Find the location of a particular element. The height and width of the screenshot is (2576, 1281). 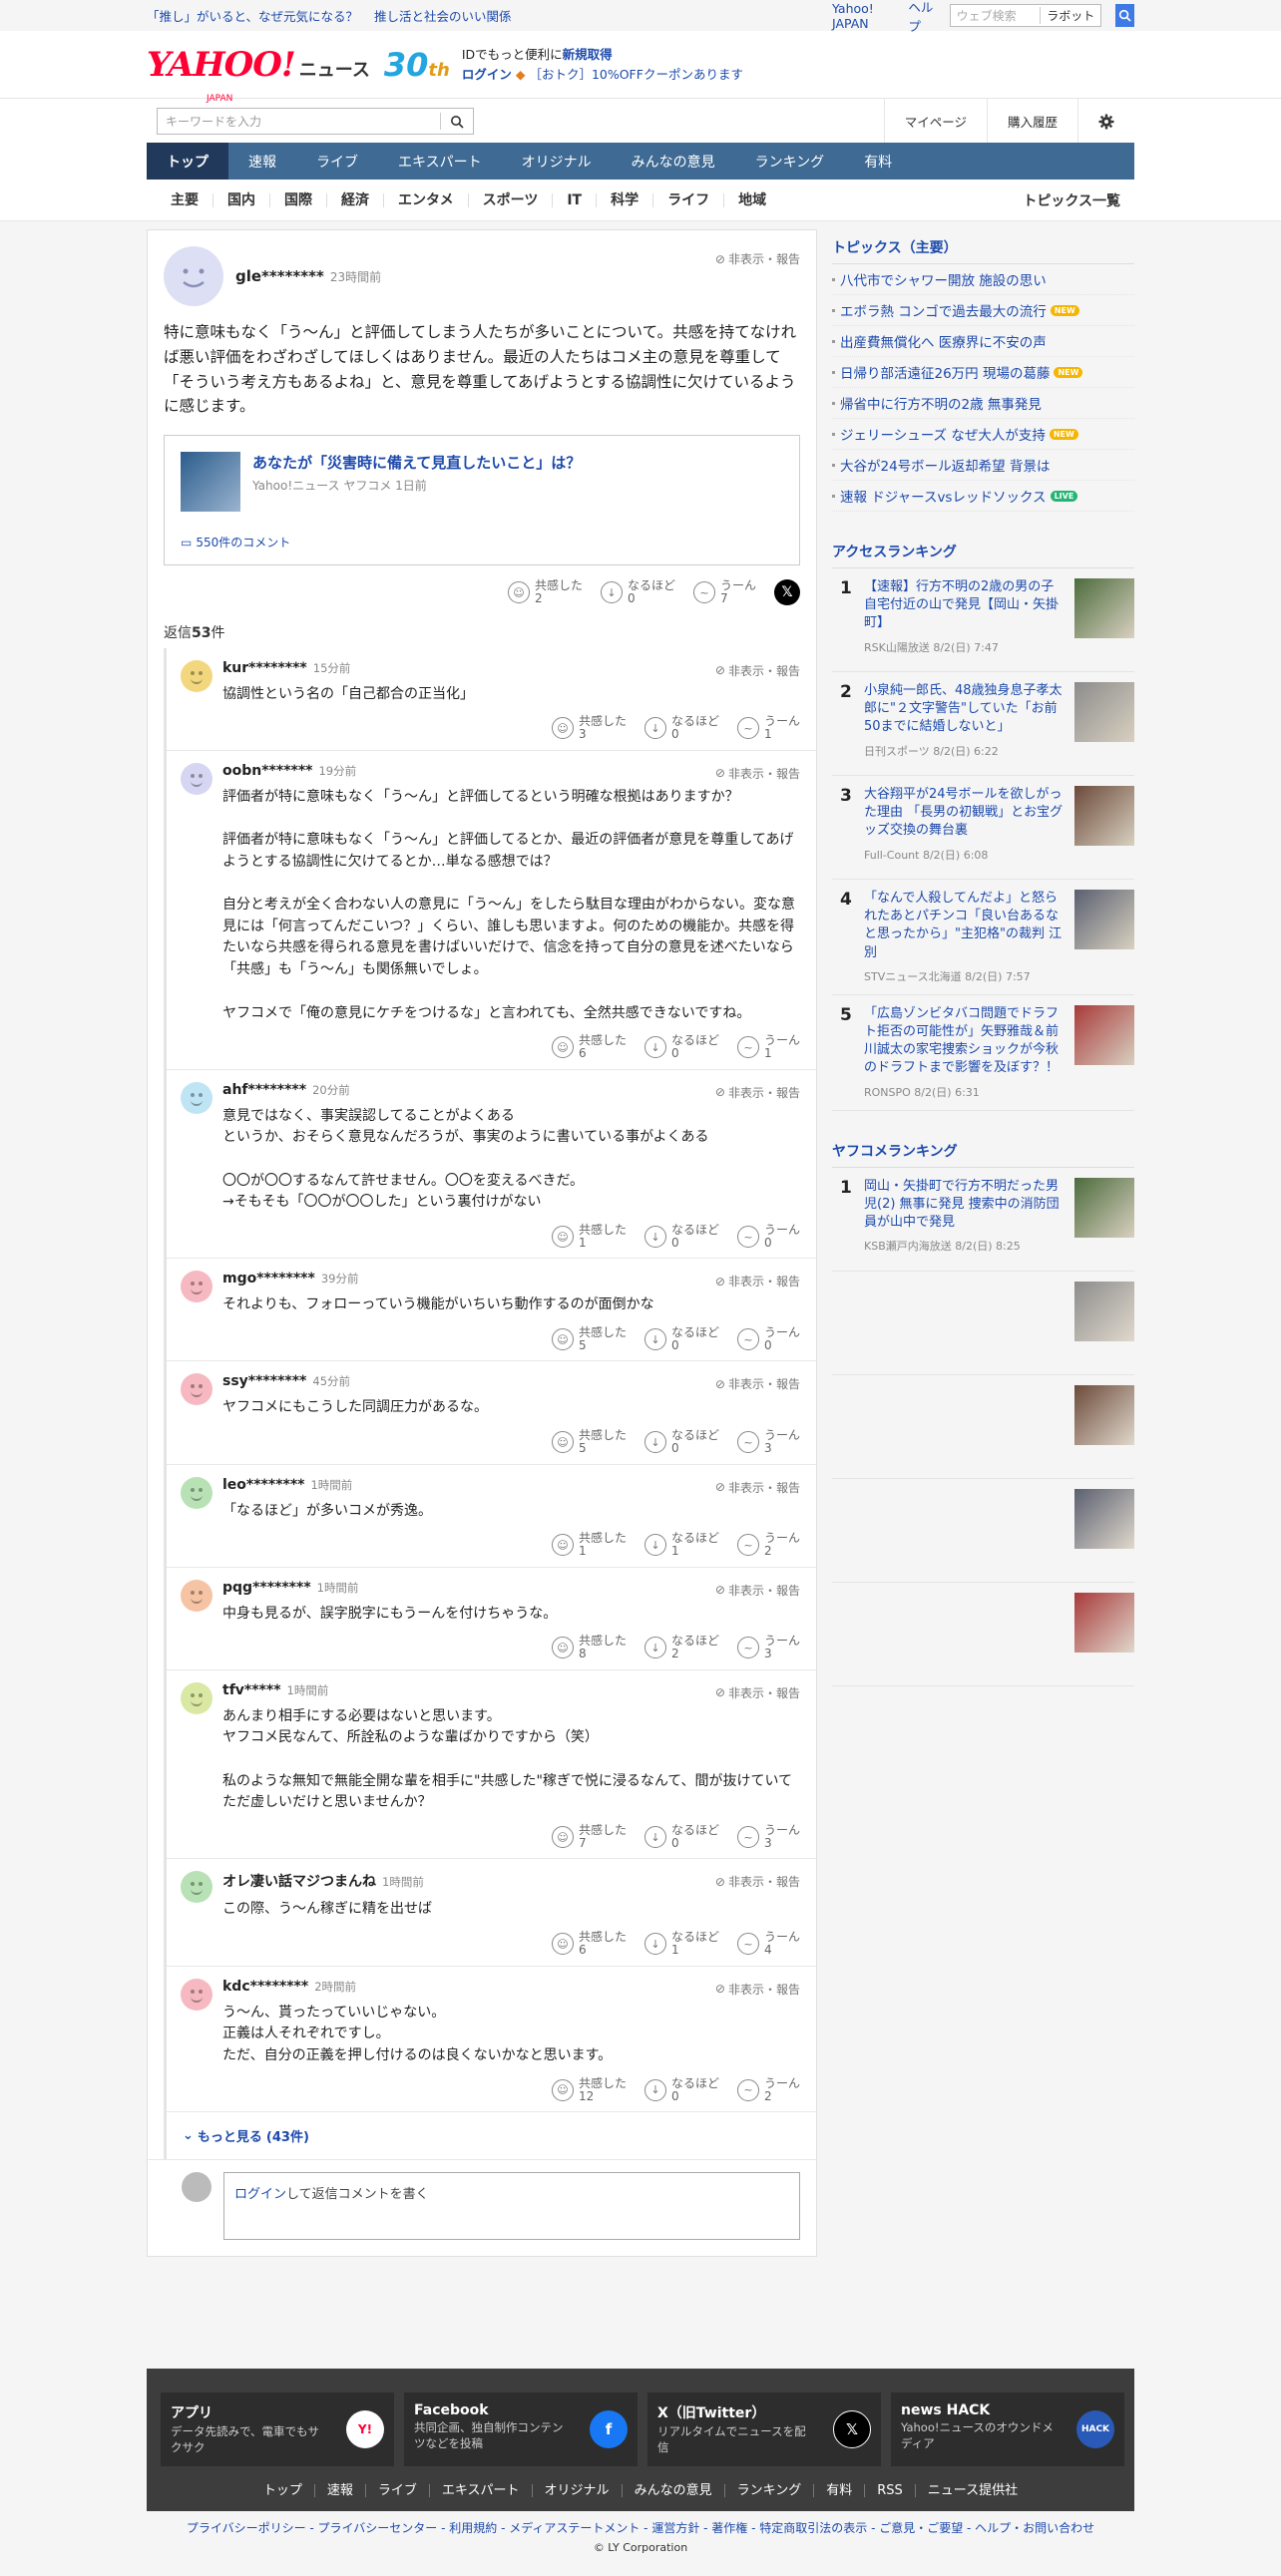

reply-login-link: ログイン is located at coordinates (260, 2194).